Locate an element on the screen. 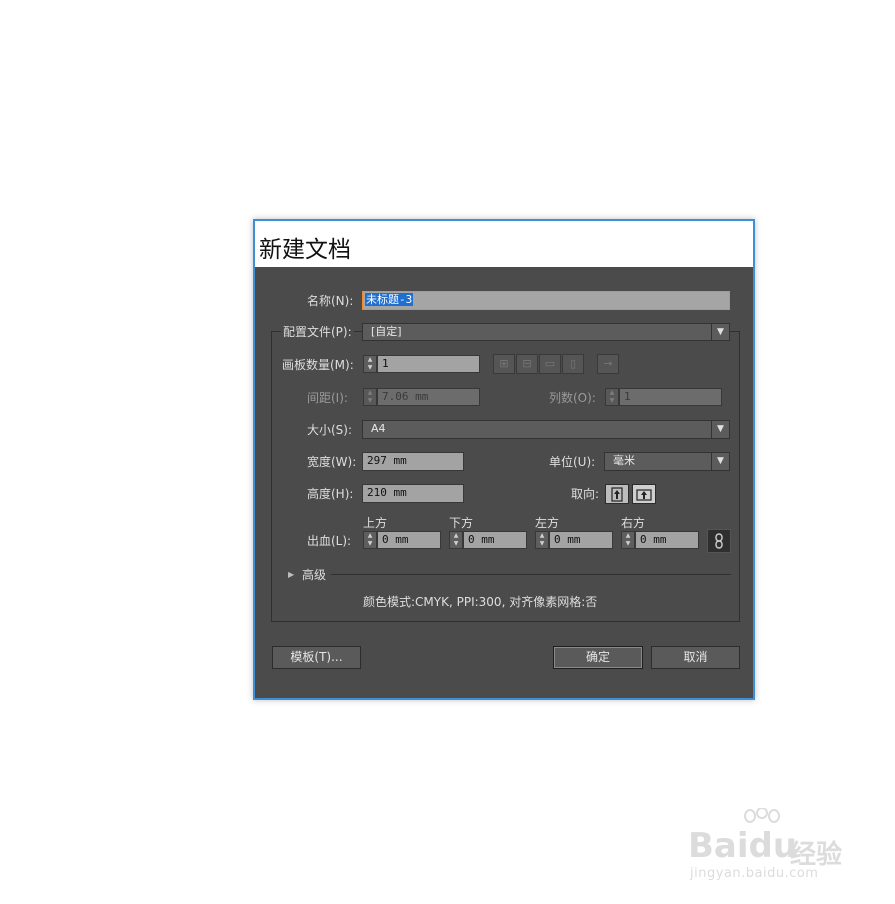  watermark-brand-part1: Bai is located at coordinates (718, 846).